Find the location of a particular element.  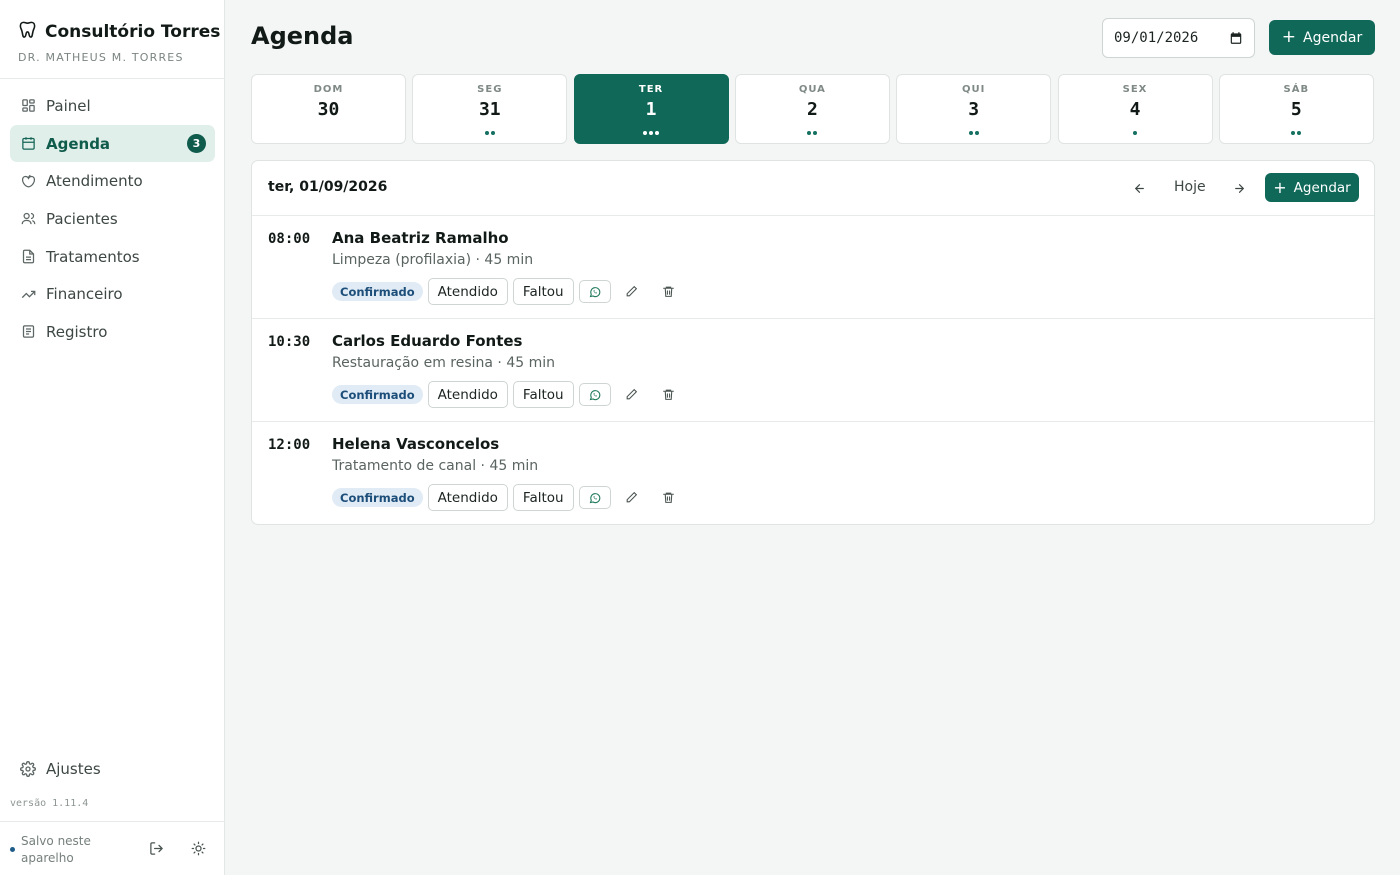

previous-day-button is located at coordinates (1139, 188).